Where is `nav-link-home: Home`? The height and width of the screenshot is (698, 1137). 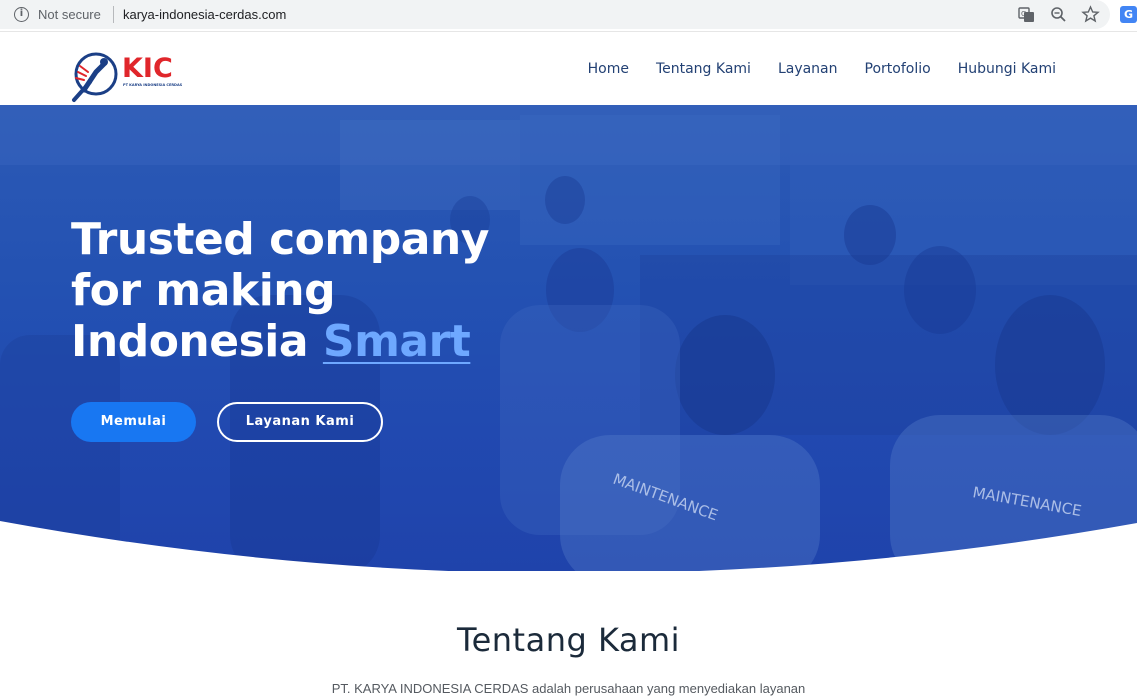 nav-link-home: Home is located at coordinates (608, 69).